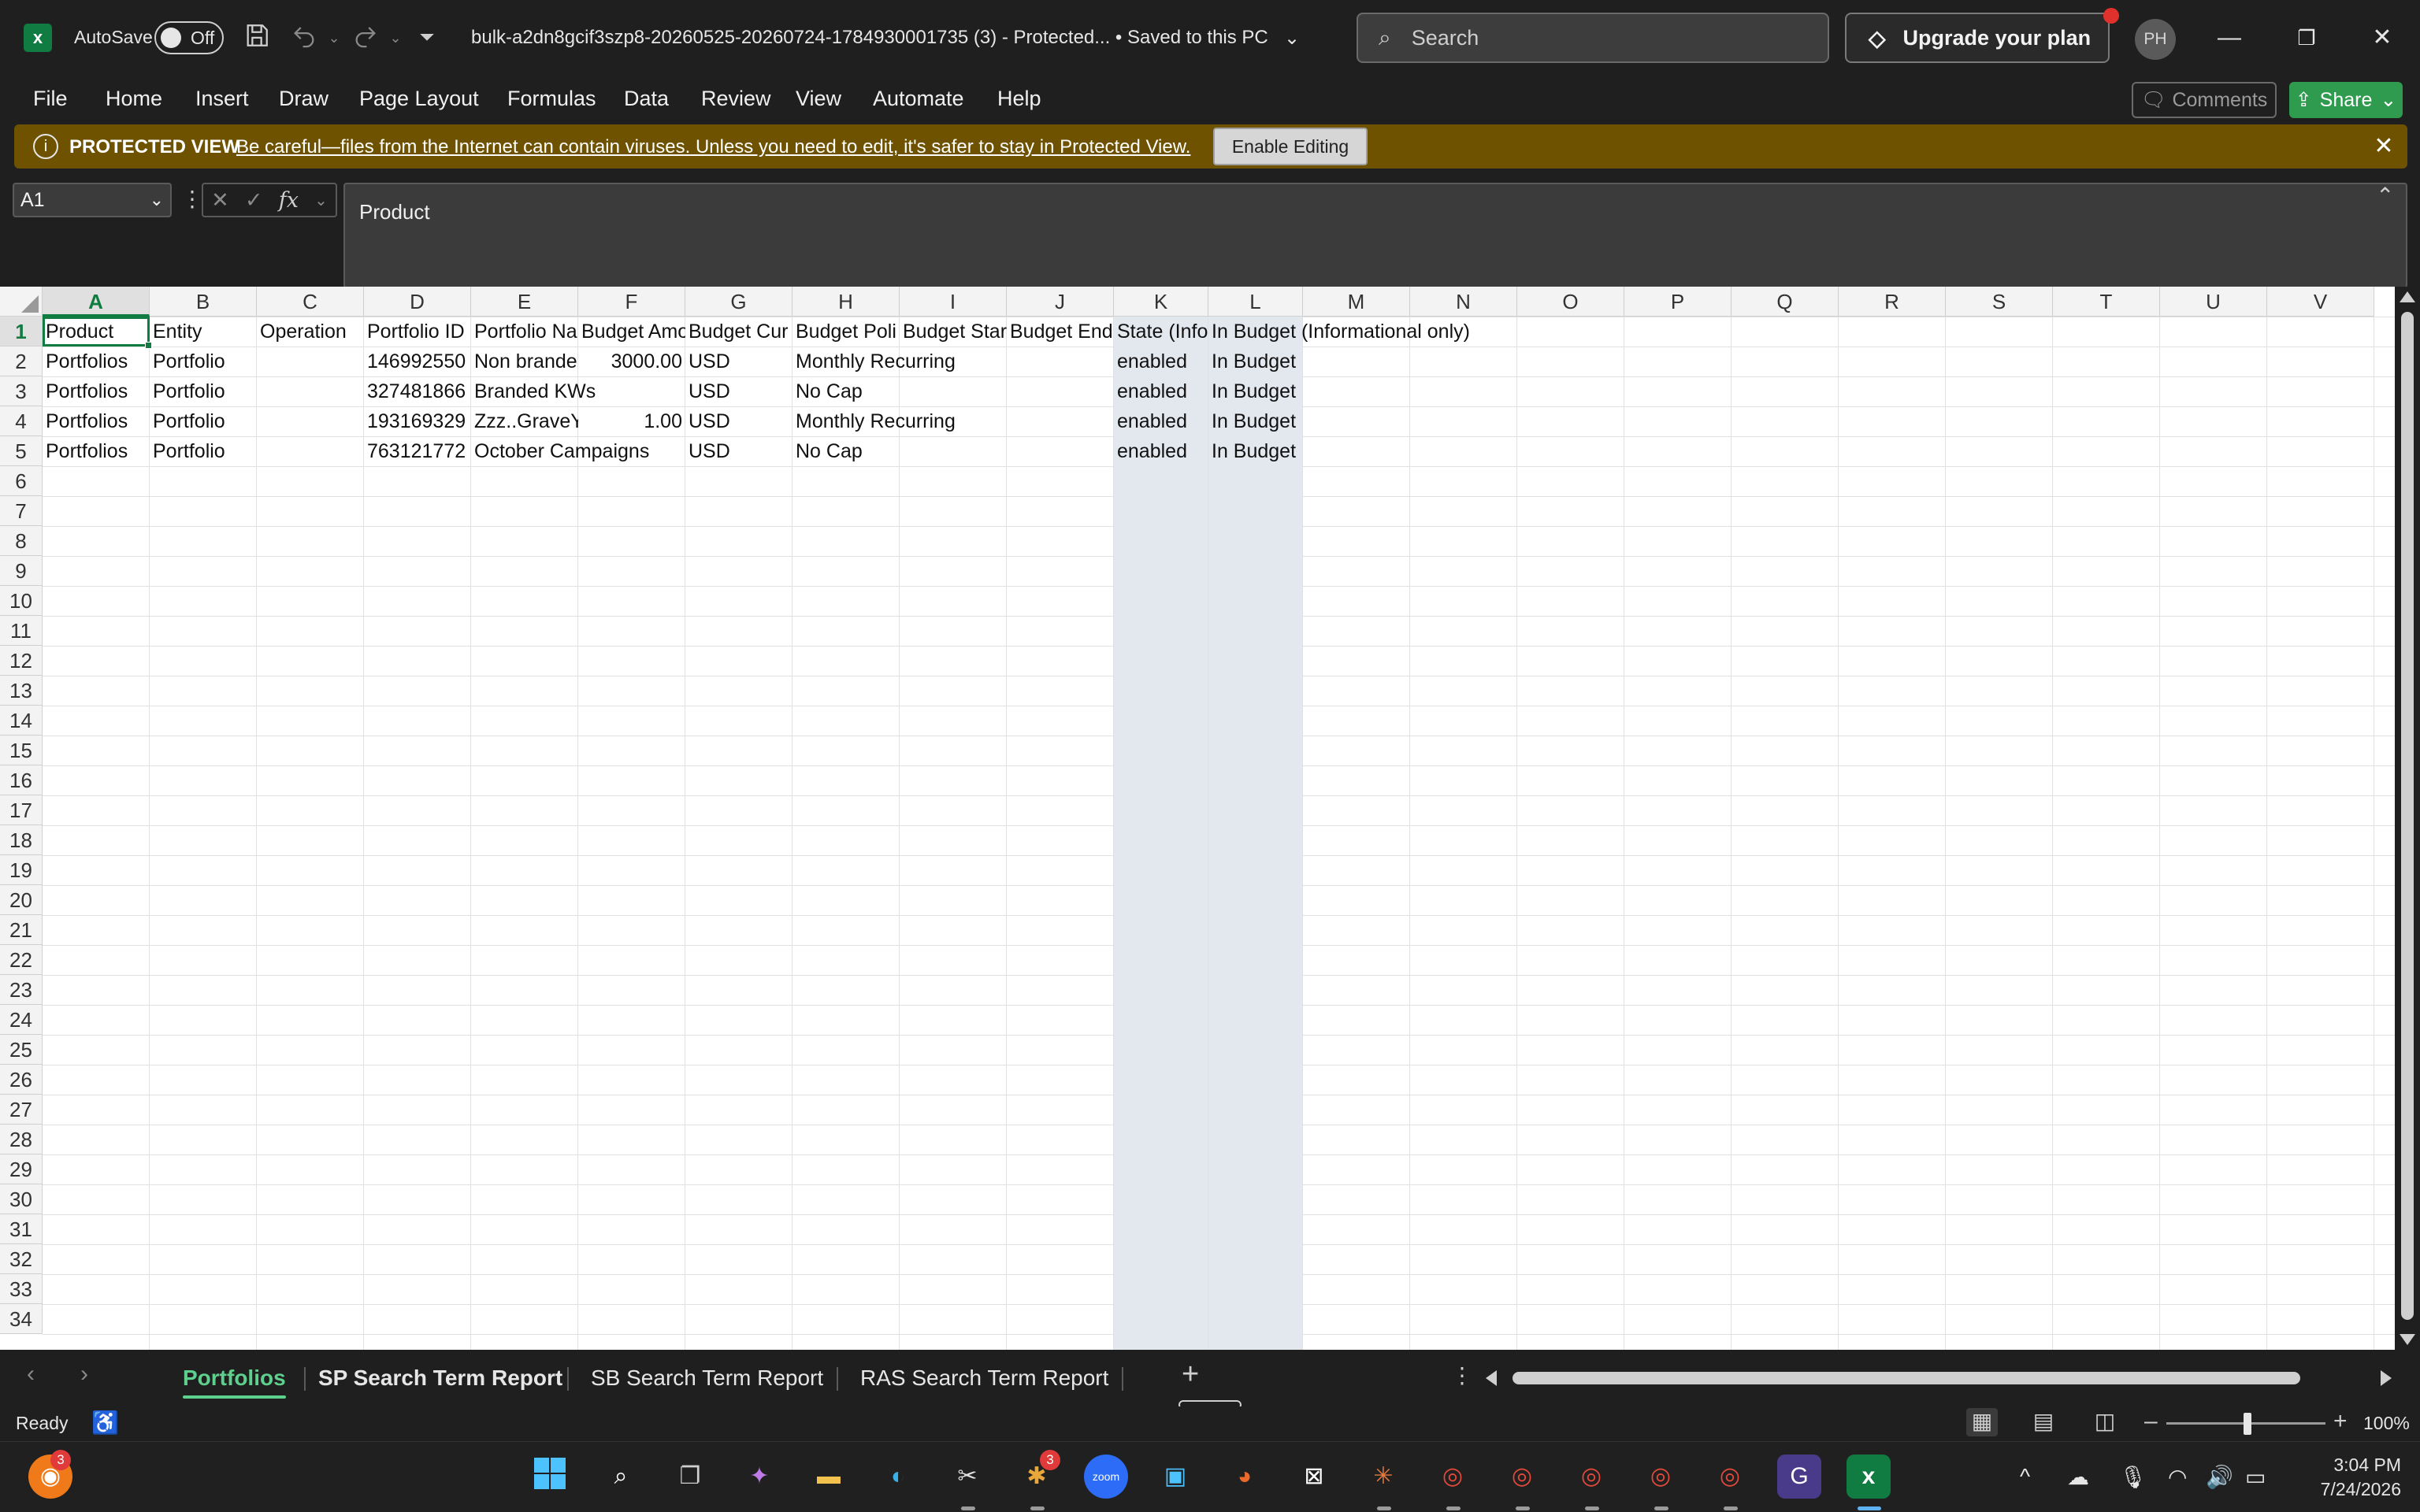 Image resolution: width=2420 pixels, height=1512 pixels. I want to click on row-header-7: 7, so click(21, 511).